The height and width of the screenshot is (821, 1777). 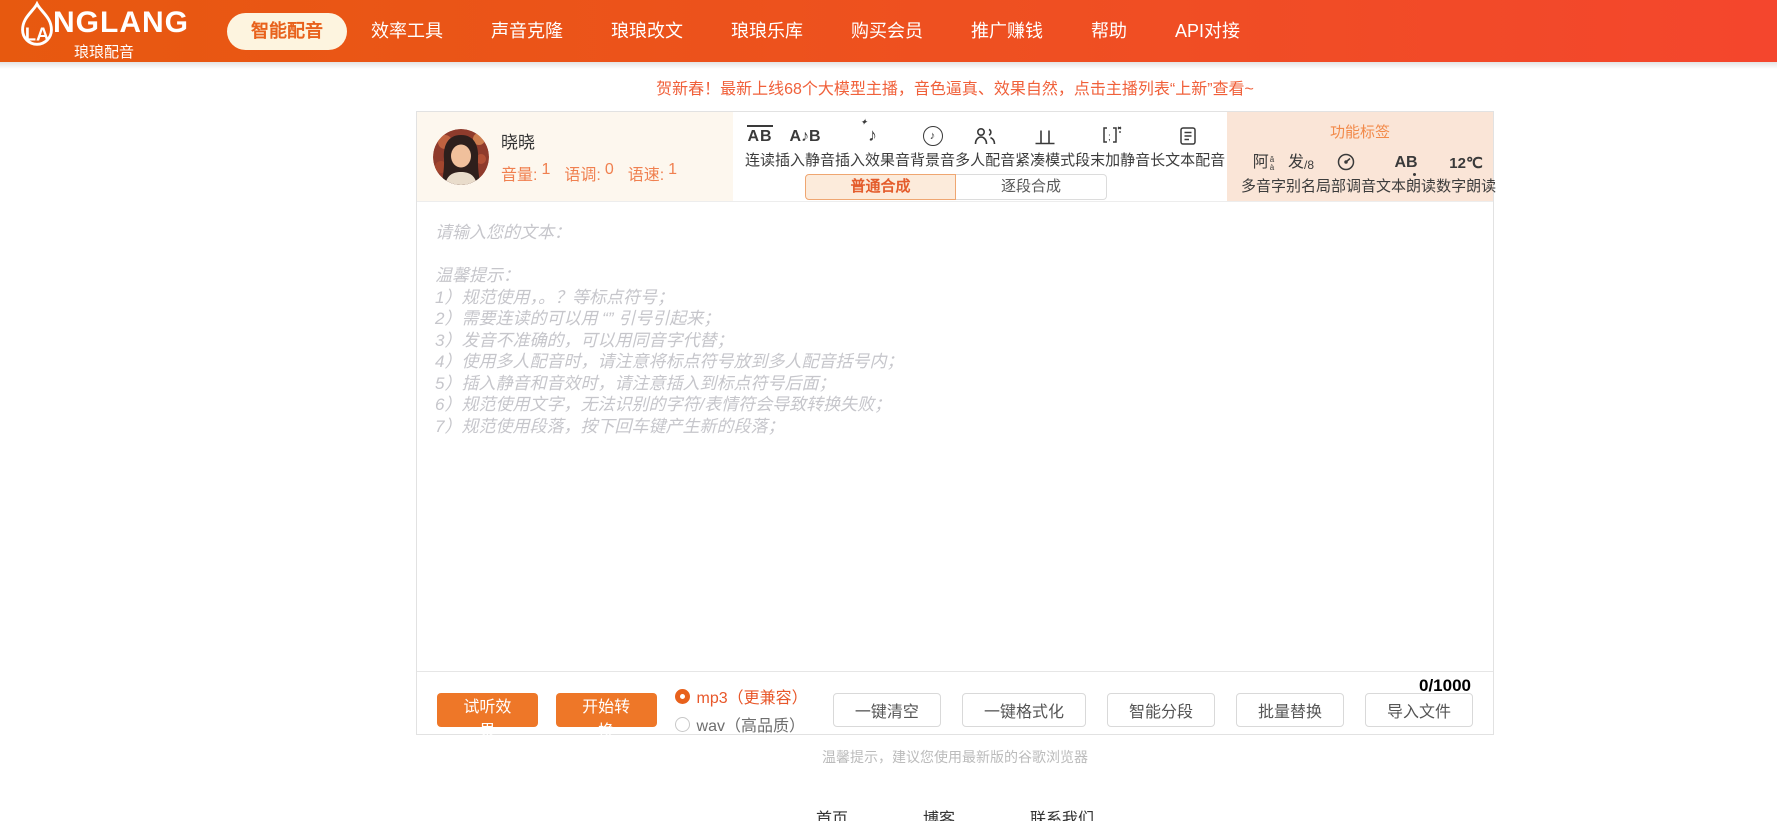 What do you see at coordinates (750, 726) in the screenshot?
I see `wav-label: wav（高品质）` at bounding box center [750, 726].